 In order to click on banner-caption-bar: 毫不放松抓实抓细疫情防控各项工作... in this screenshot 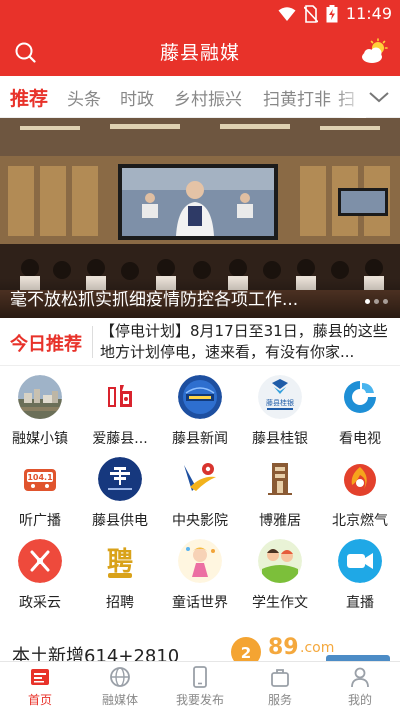, I will do `click(200, 298)`.